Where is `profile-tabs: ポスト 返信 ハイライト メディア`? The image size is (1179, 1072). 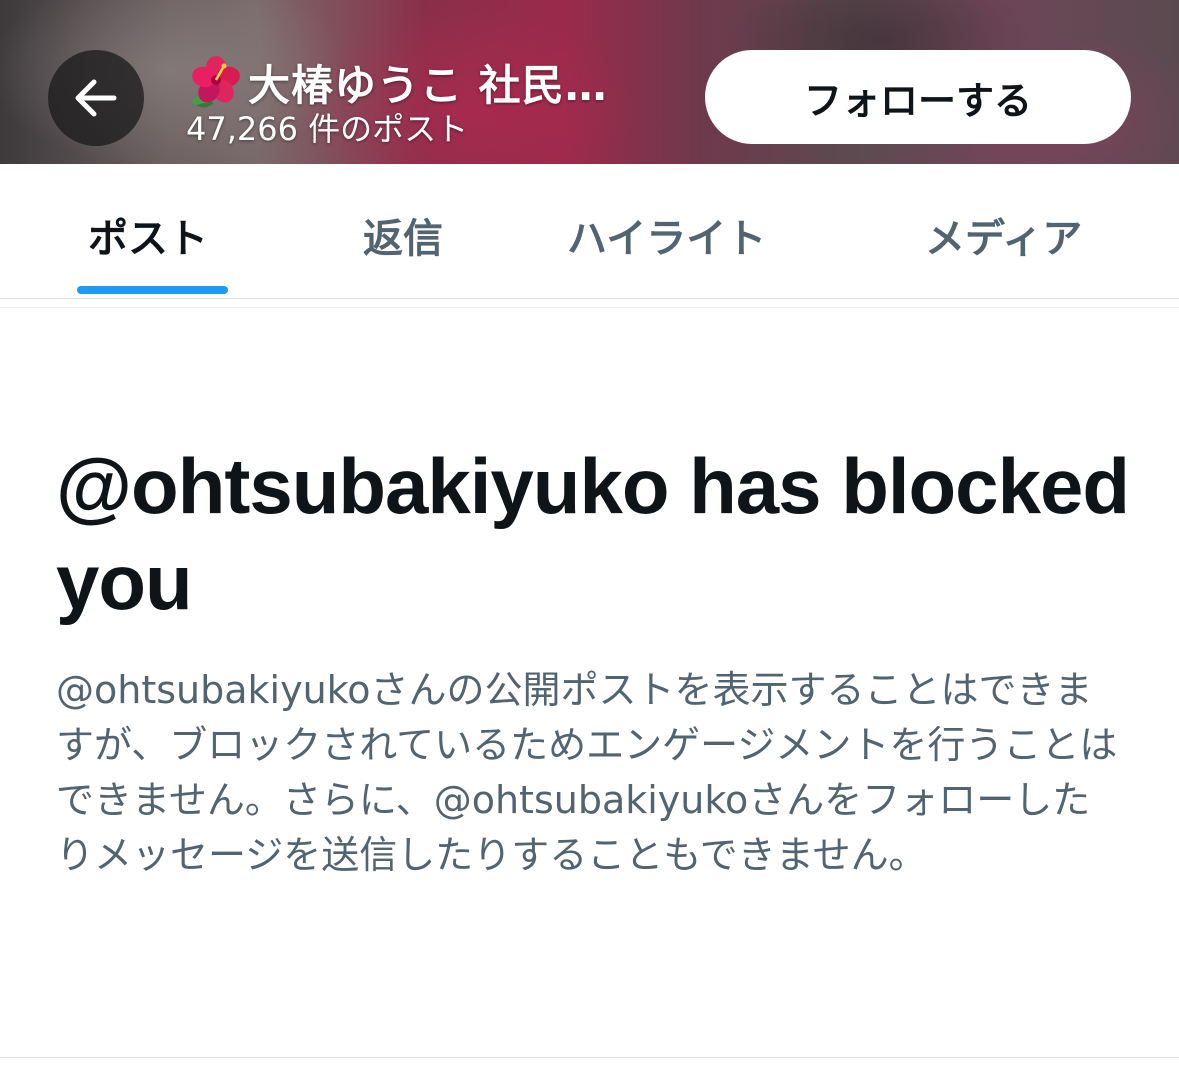
profile-tabs: ポスト 返信 ハイライト メディア is located at coordinates (589, 231).